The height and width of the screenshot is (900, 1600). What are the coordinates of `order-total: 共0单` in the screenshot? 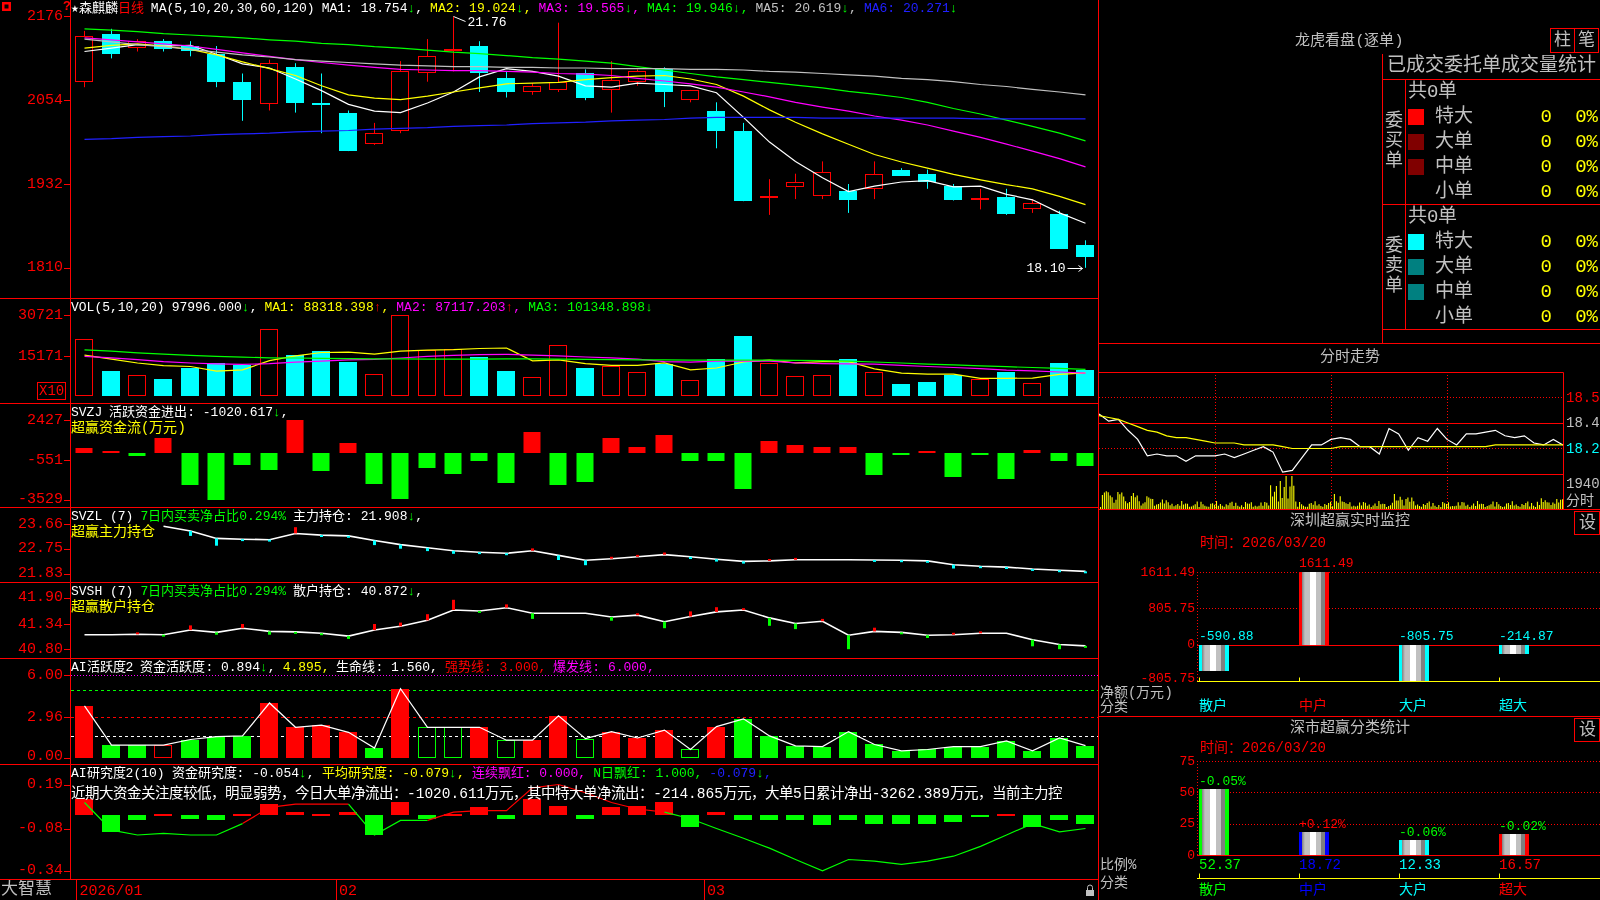 It's located at (1433, 92).